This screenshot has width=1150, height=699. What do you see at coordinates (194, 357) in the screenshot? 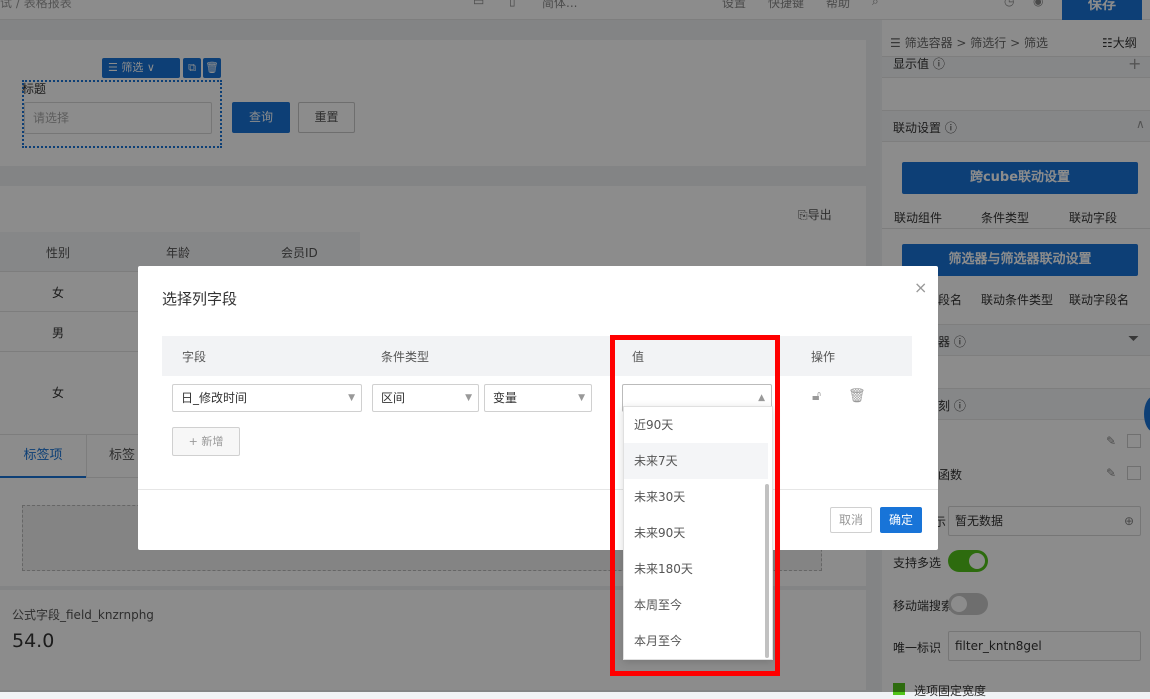
I see `header-field: 字段` at bounding box center [194, 357].